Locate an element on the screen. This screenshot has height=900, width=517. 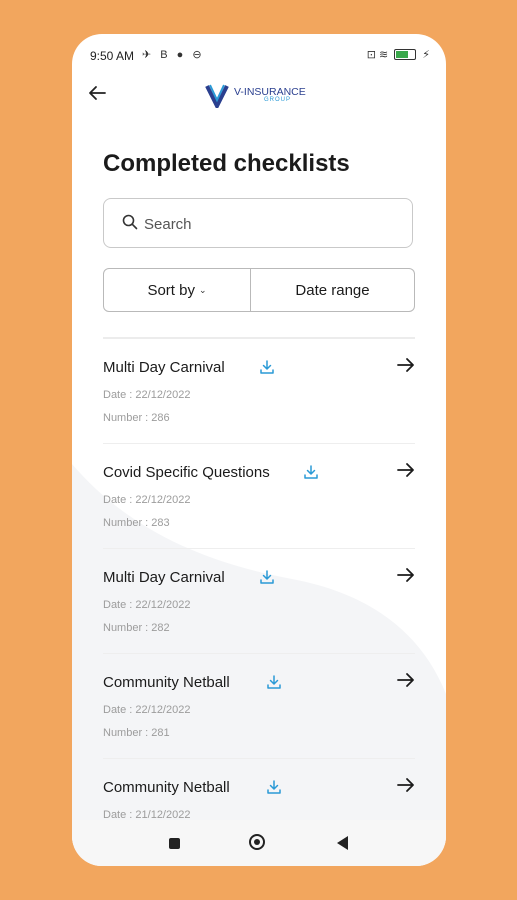
sort-by-button: Sort by ⌄ is located at coordinates (177, 290).